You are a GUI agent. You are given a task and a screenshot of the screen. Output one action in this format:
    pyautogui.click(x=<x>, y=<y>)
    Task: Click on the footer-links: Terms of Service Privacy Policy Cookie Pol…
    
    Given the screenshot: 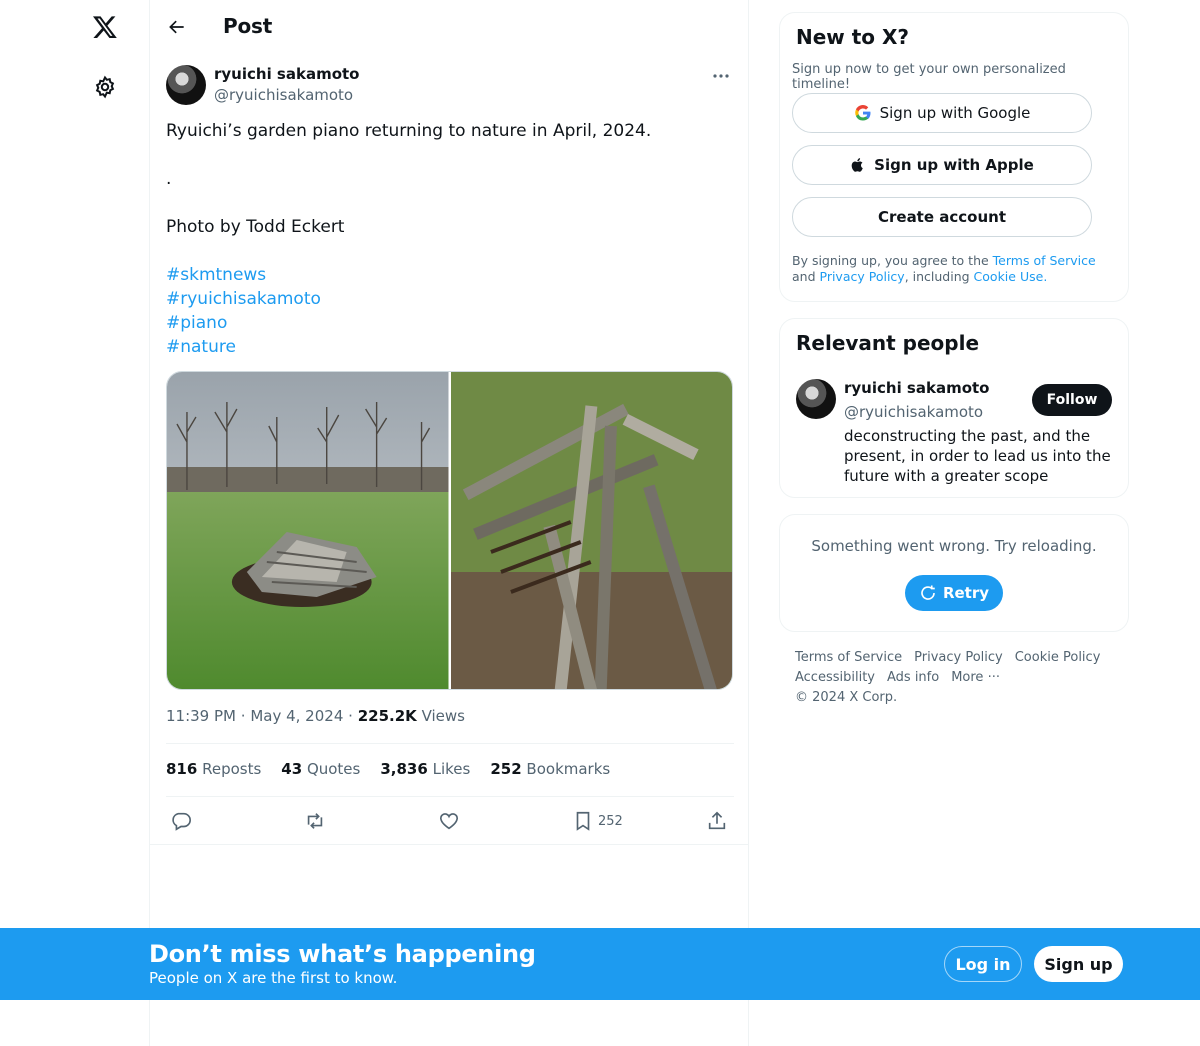 What is the action you would take?
    pyautogui.click(x=955, y=678)
    